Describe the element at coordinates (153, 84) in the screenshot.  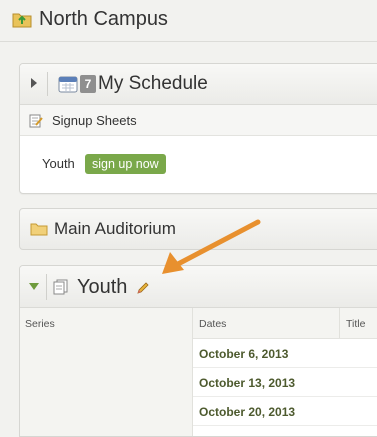
I see `my-schedule-title: My Schedule` at that location.